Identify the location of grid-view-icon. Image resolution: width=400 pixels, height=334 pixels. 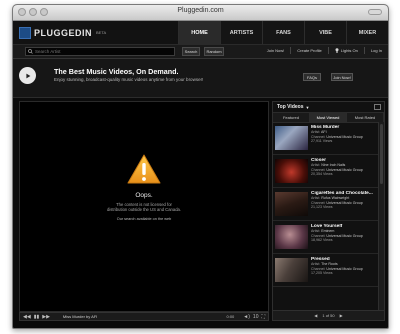
(377, 107).